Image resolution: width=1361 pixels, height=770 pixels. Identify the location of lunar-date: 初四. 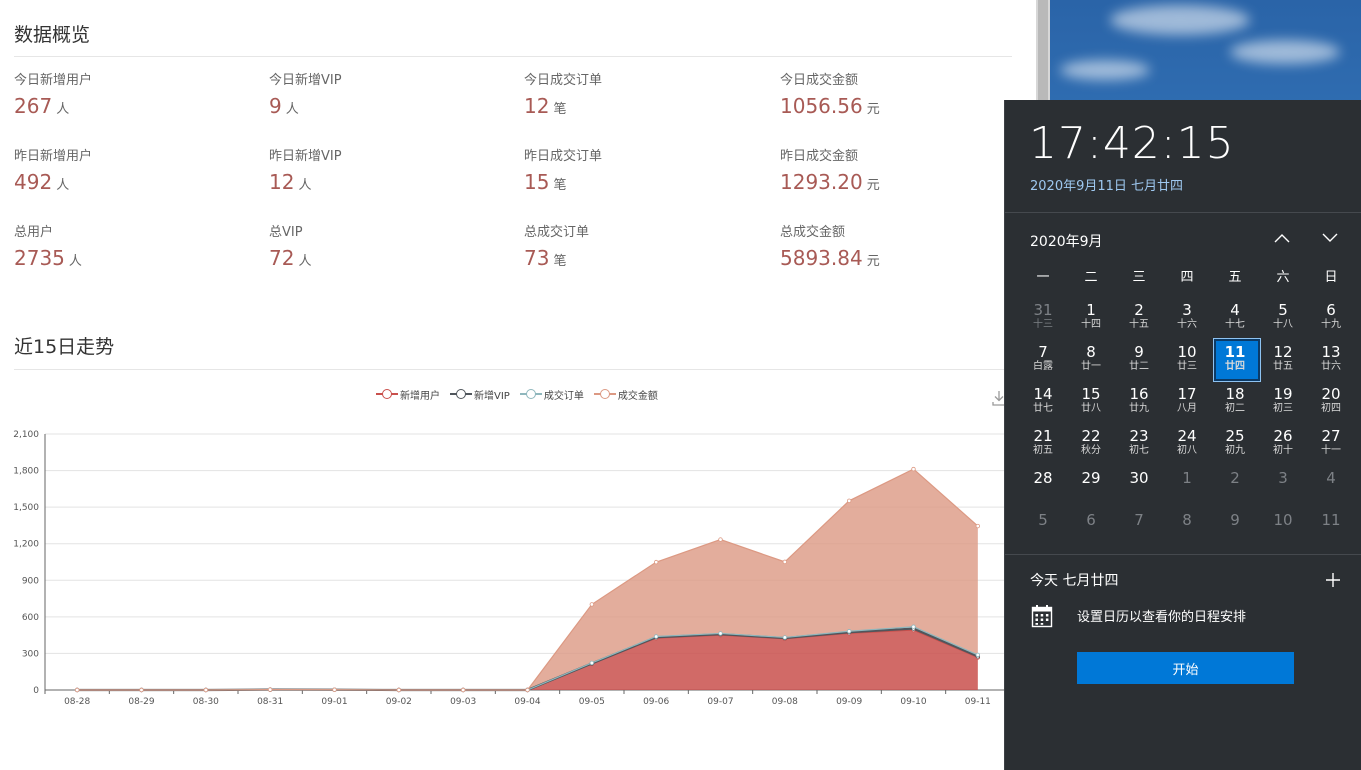
(1331, 408).